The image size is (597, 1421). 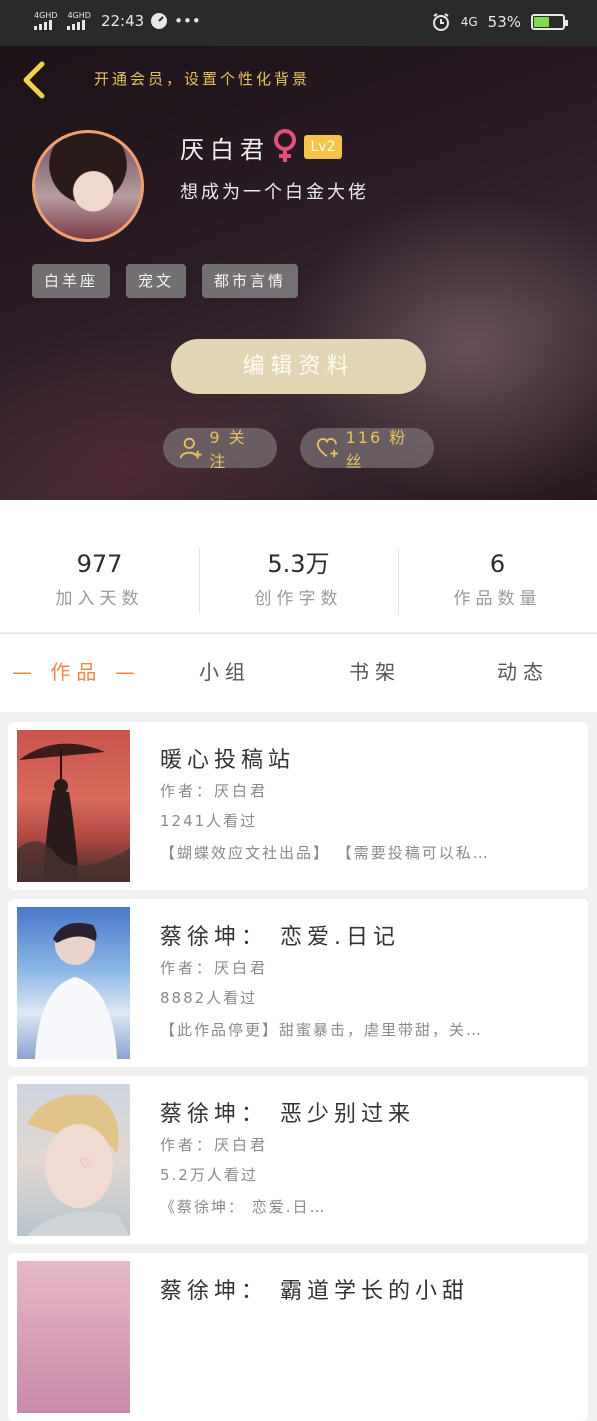 I want to click on username: 厌白君, so click(x=225, y=150).